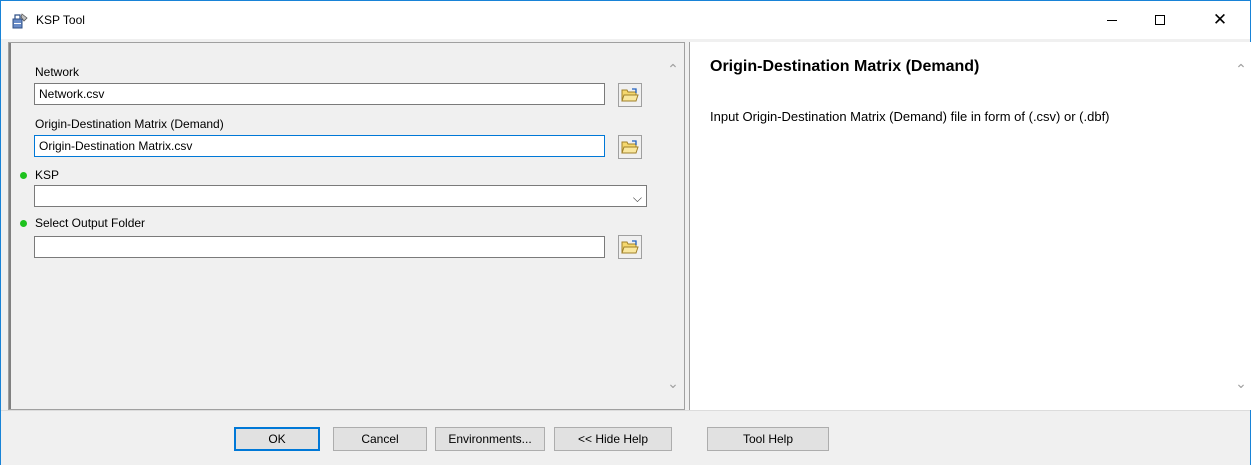 This screenshot has width=1251, height=465. What do you see at coordinates (20, 21) in the screenshot?
I see `toolbox-icon` at bounding box center [20, 21].